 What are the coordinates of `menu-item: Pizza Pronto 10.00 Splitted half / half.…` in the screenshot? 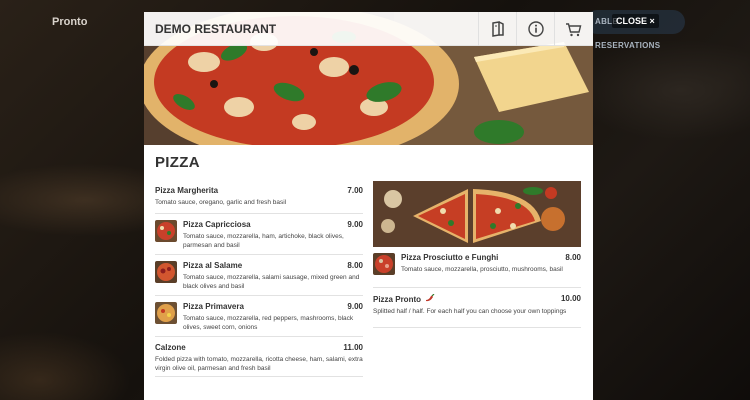 It's located at (477, 308).